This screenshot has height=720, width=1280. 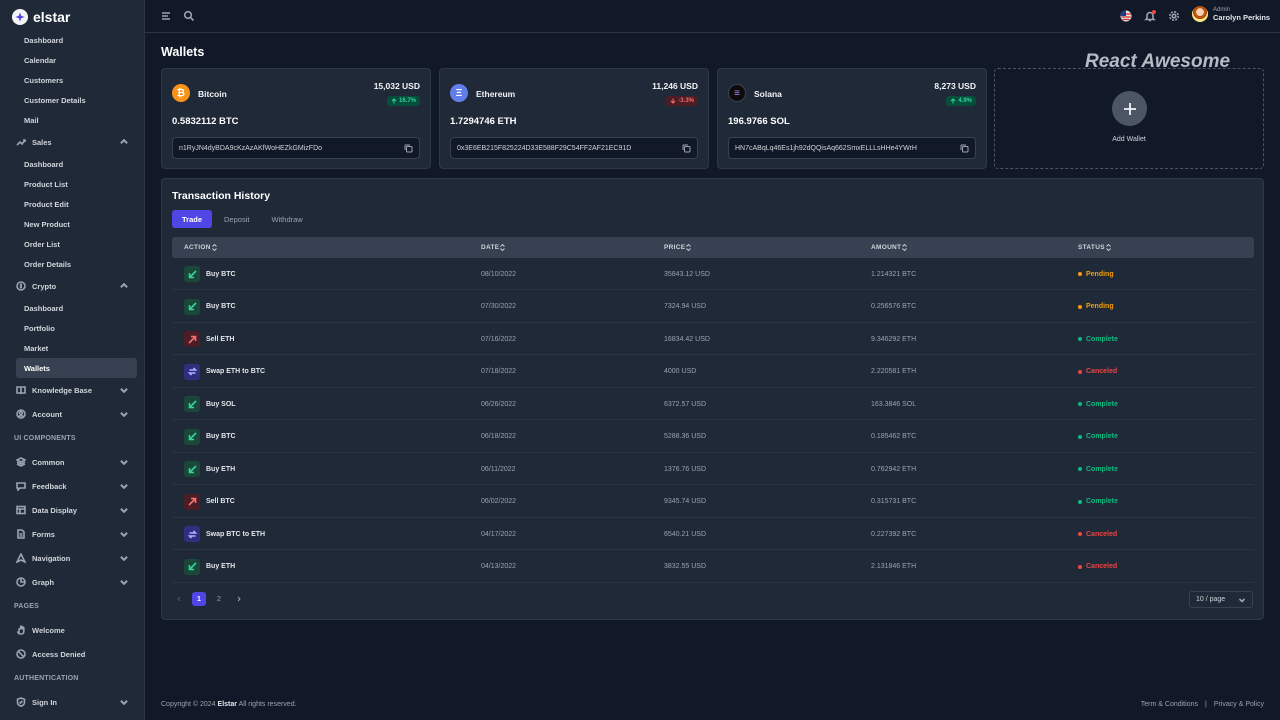 I want to click on wallet-change-value: -3.3%, so click(x=686, y=101).